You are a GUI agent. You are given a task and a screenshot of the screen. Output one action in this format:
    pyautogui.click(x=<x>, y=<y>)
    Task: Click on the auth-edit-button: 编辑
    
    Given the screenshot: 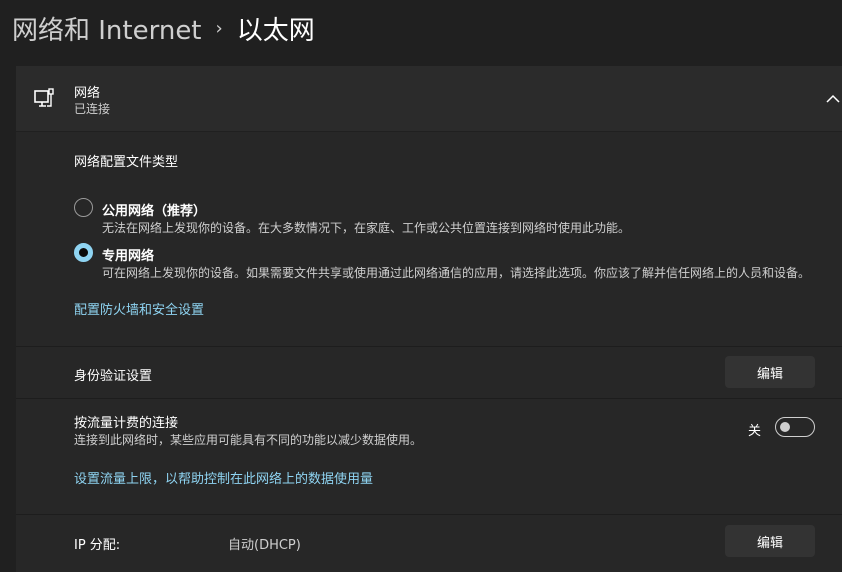 What is the action you would take?
    pyautogui.click(x=770, y=372)
    